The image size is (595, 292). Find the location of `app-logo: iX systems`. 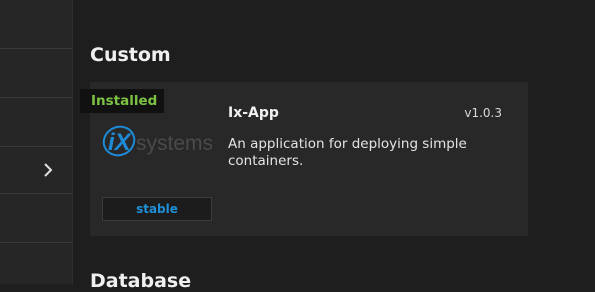

app-logo: iX systems is located at coordinates (157, 142).